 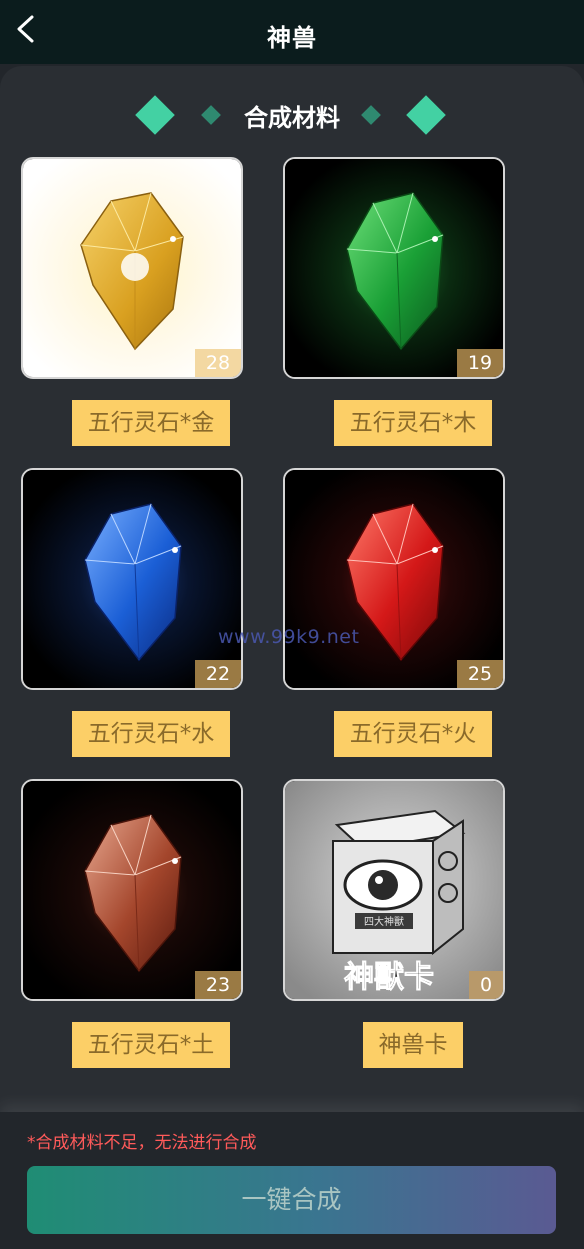 I want to click on material-name: 五行灵石*土, so click(x=151, y=1045).